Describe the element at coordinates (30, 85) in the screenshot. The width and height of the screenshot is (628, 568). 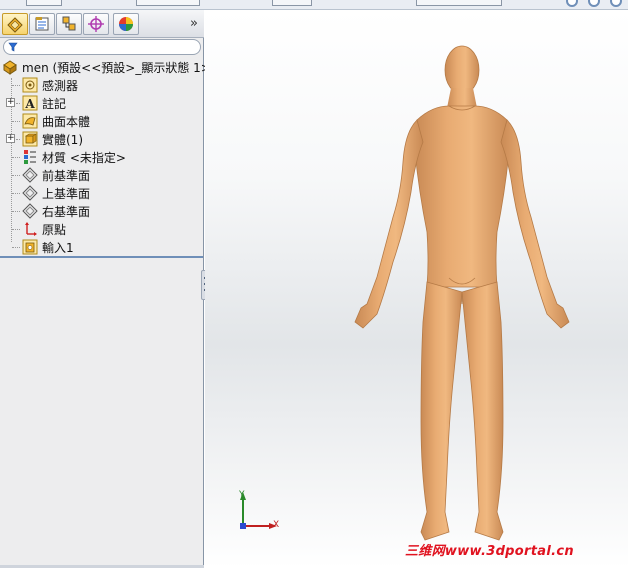
I see `sensor-icon` at that location.